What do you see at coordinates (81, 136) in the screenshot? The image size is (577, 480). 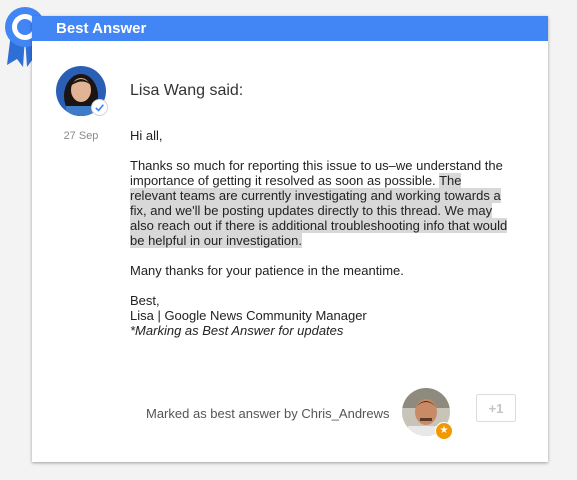 I see `post-date: 27 Sep` at bounding box center [81, 136].